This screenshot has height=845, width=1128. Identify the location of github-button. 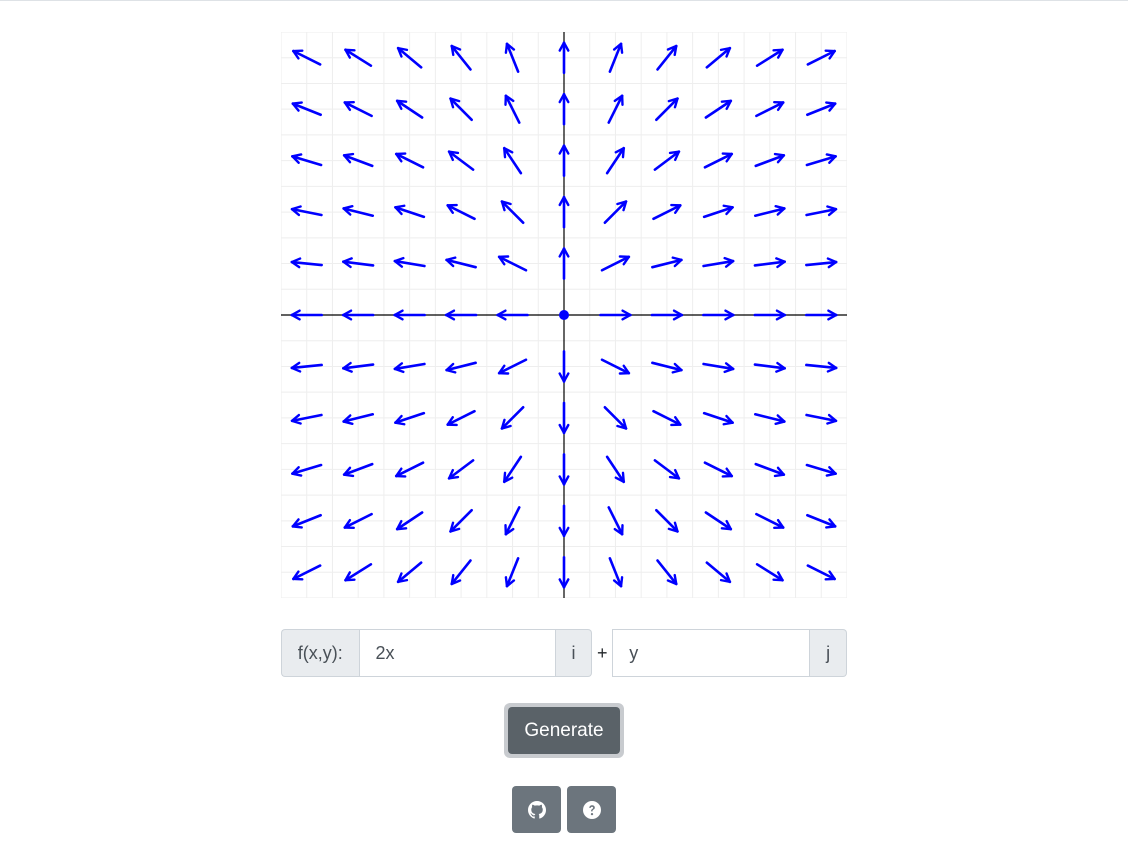
(536, 809).